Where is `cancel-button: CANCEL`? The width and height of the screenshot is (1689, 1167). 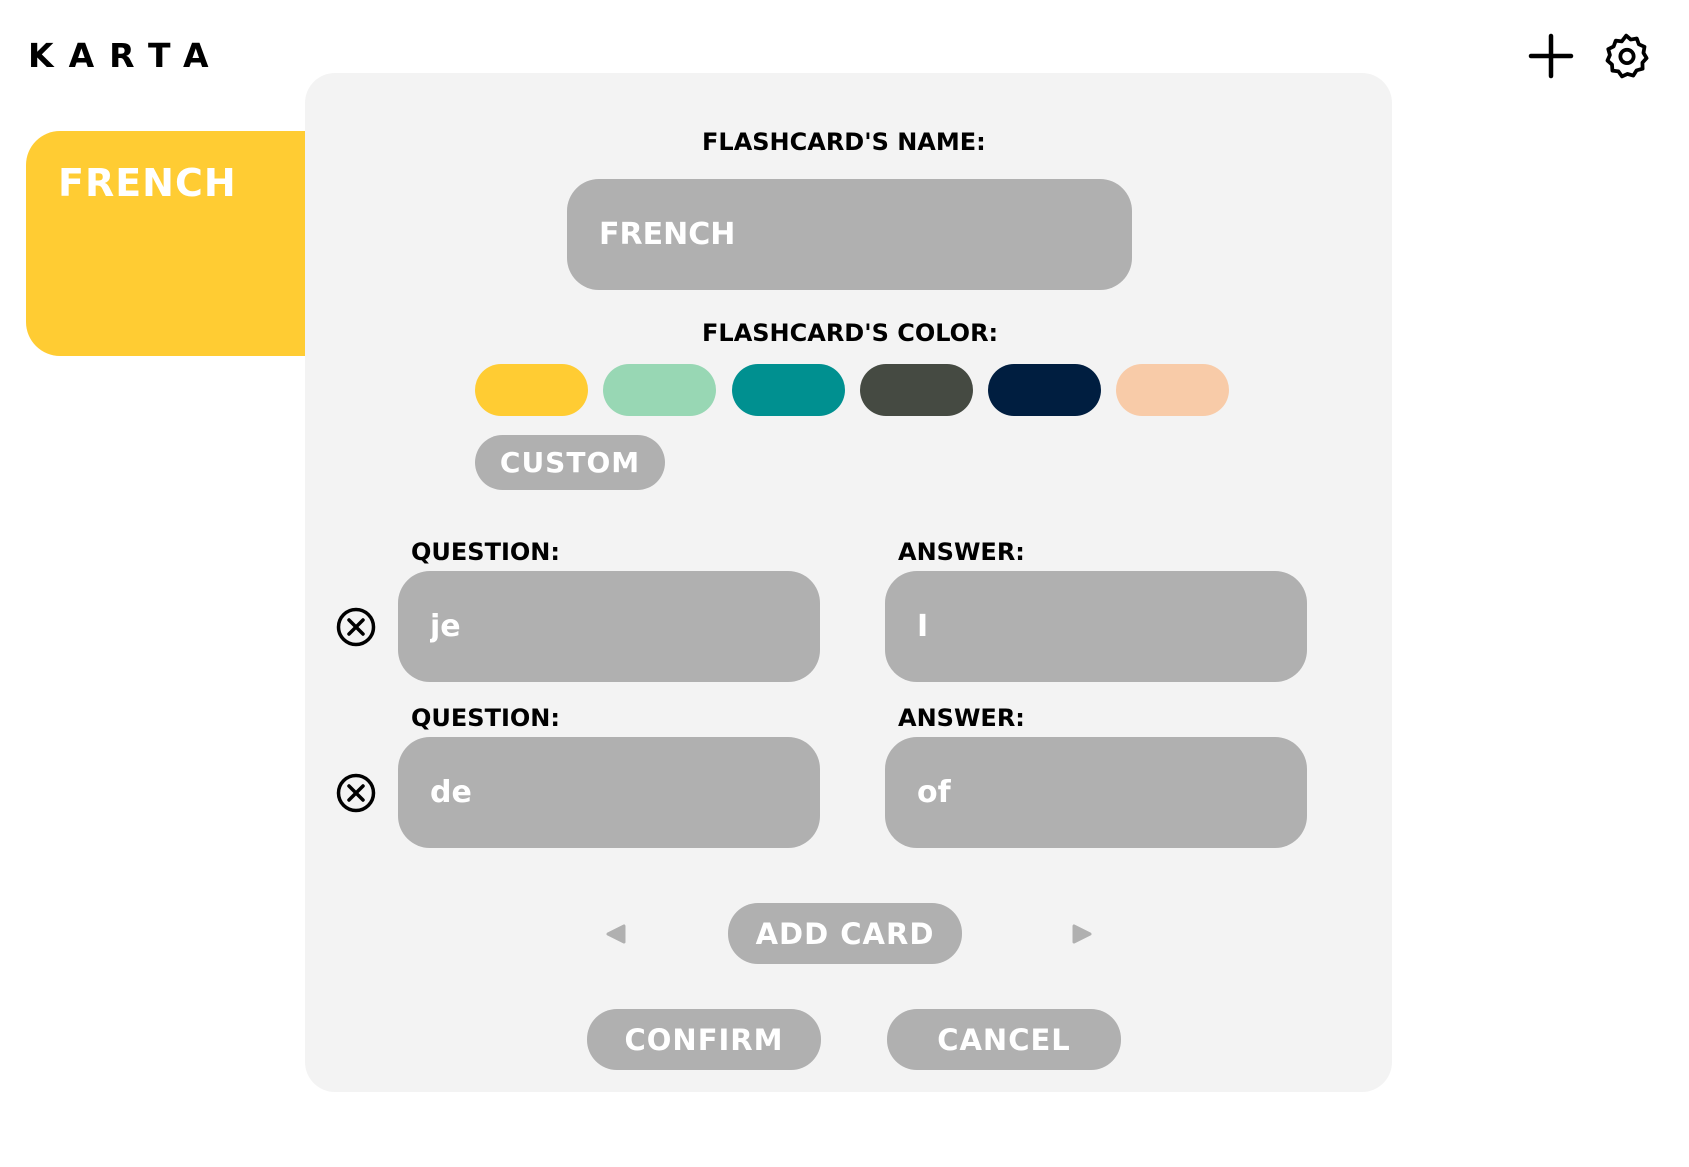
cancel-button: CANCEL is located at coordinates (1004, 1039).